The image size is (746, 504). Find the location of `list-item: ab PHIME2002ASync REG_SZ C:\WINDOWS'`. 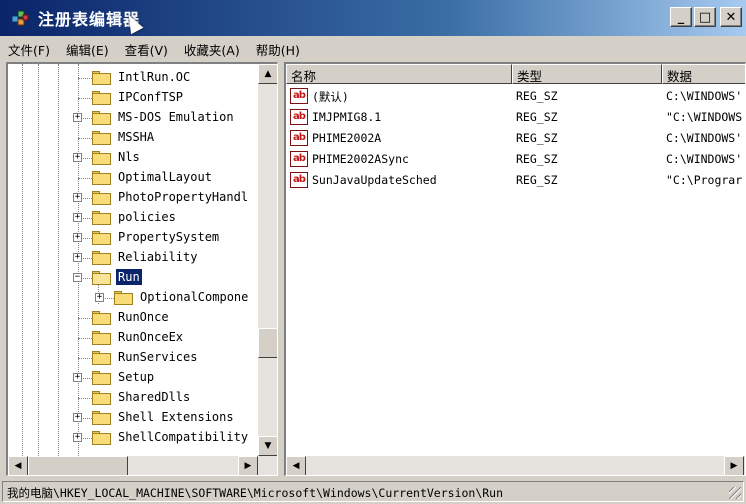

list-item: ab PHIME2002ASync REG_SZ C:\WINDOWS' is located at coordinates (515, 159).